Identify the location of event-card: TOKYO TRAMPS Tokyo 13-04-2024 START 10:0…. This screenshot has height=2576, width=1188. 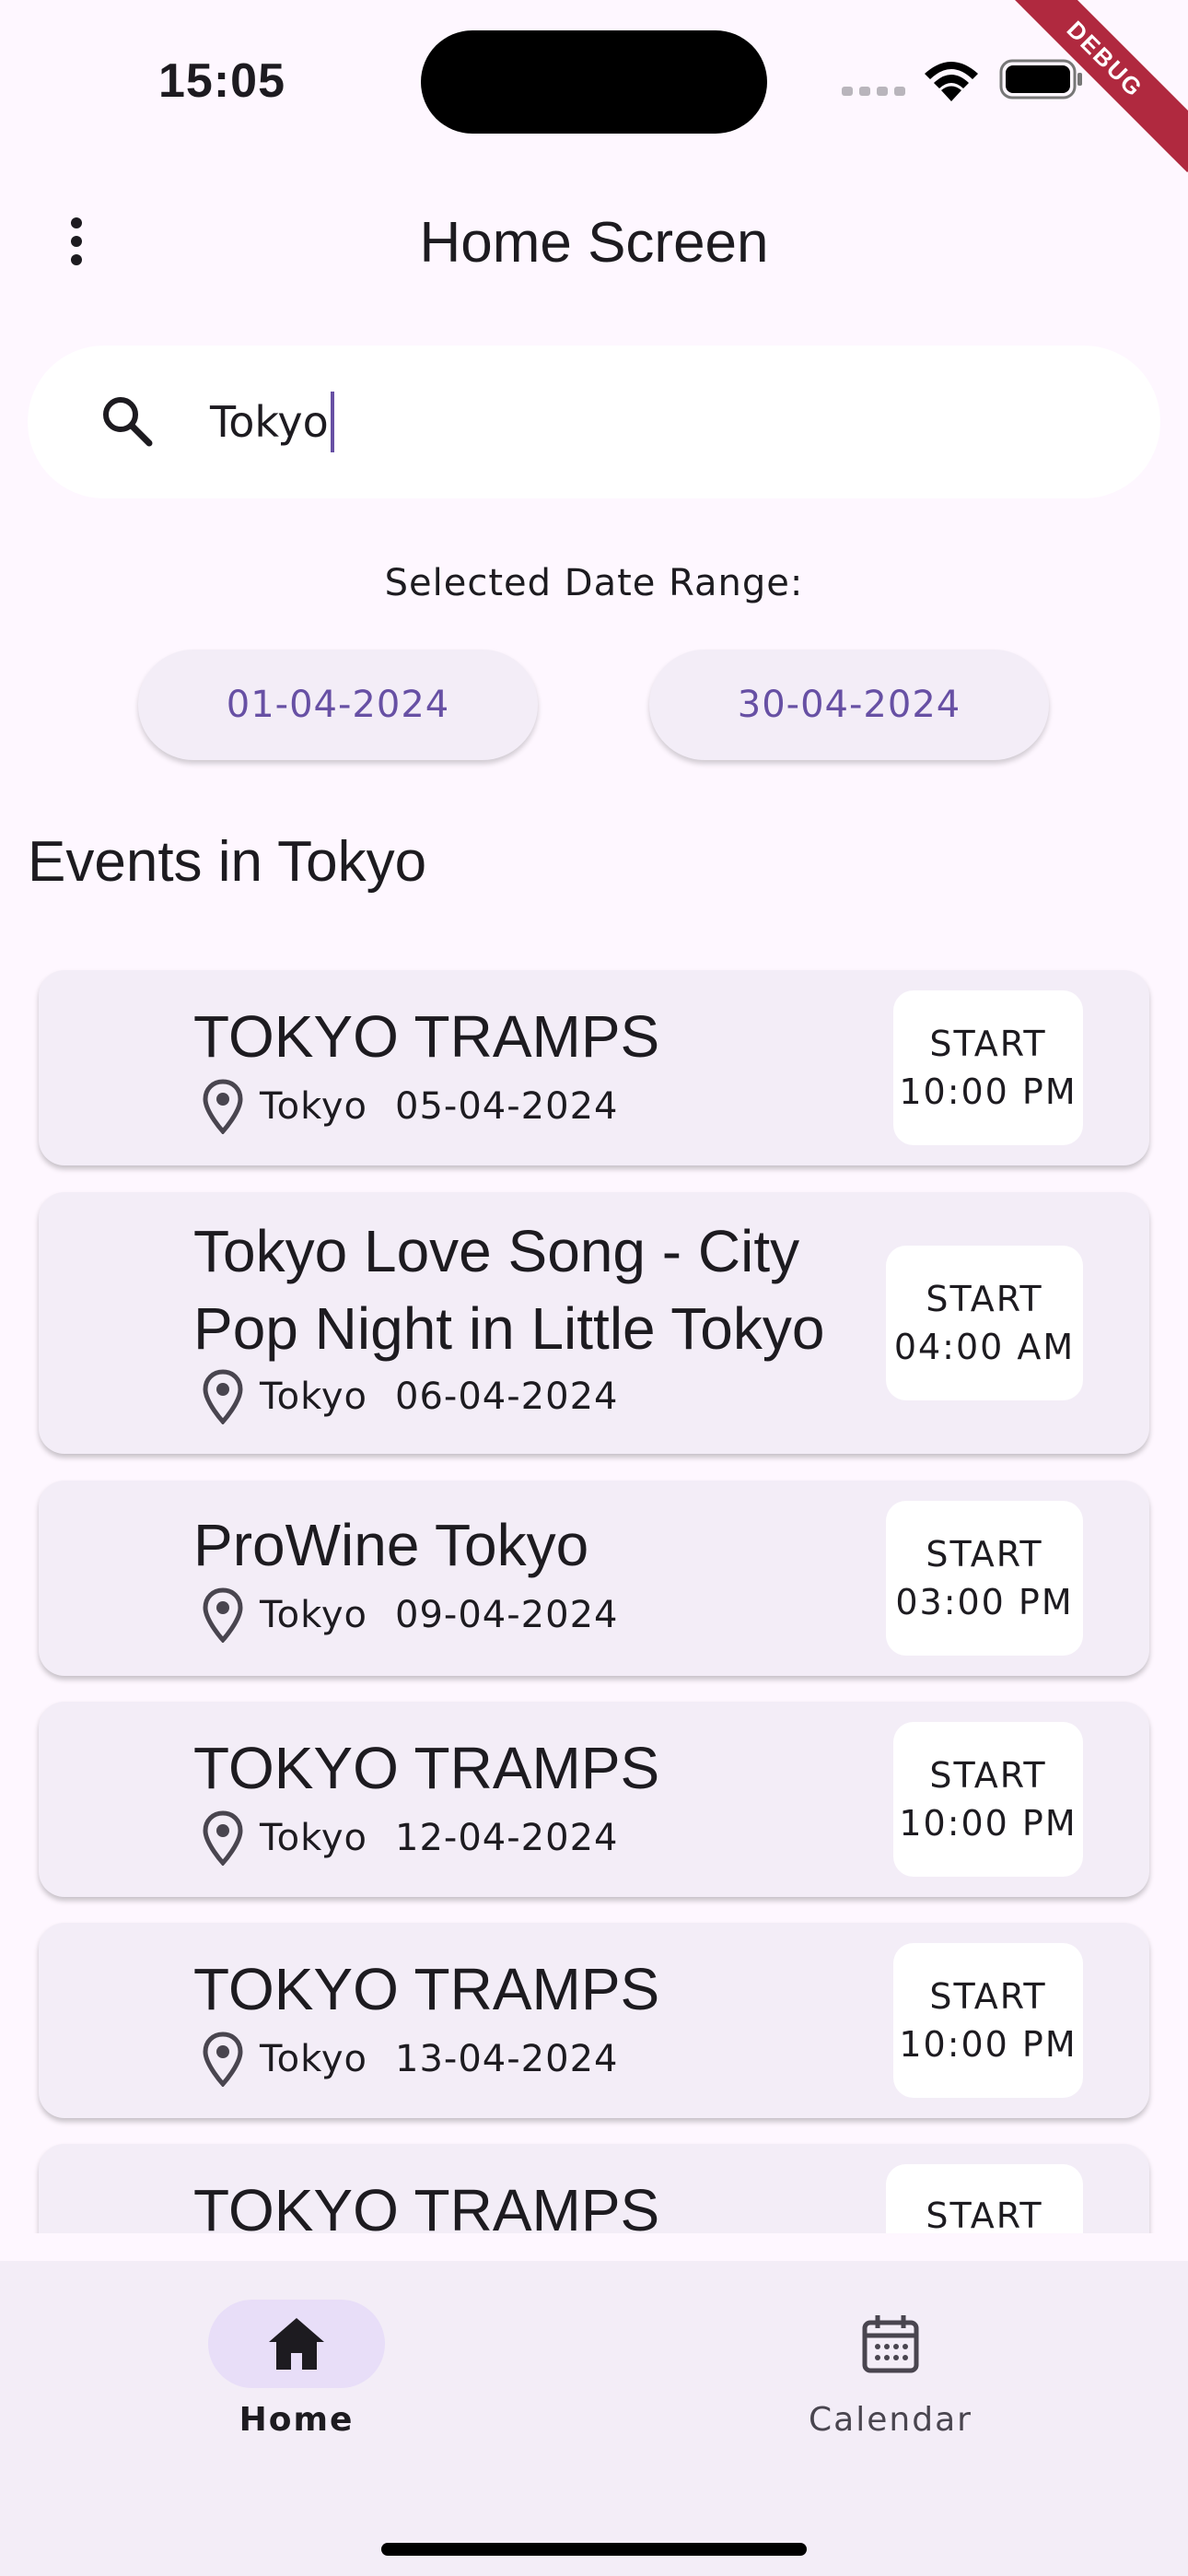
(594, 2021).